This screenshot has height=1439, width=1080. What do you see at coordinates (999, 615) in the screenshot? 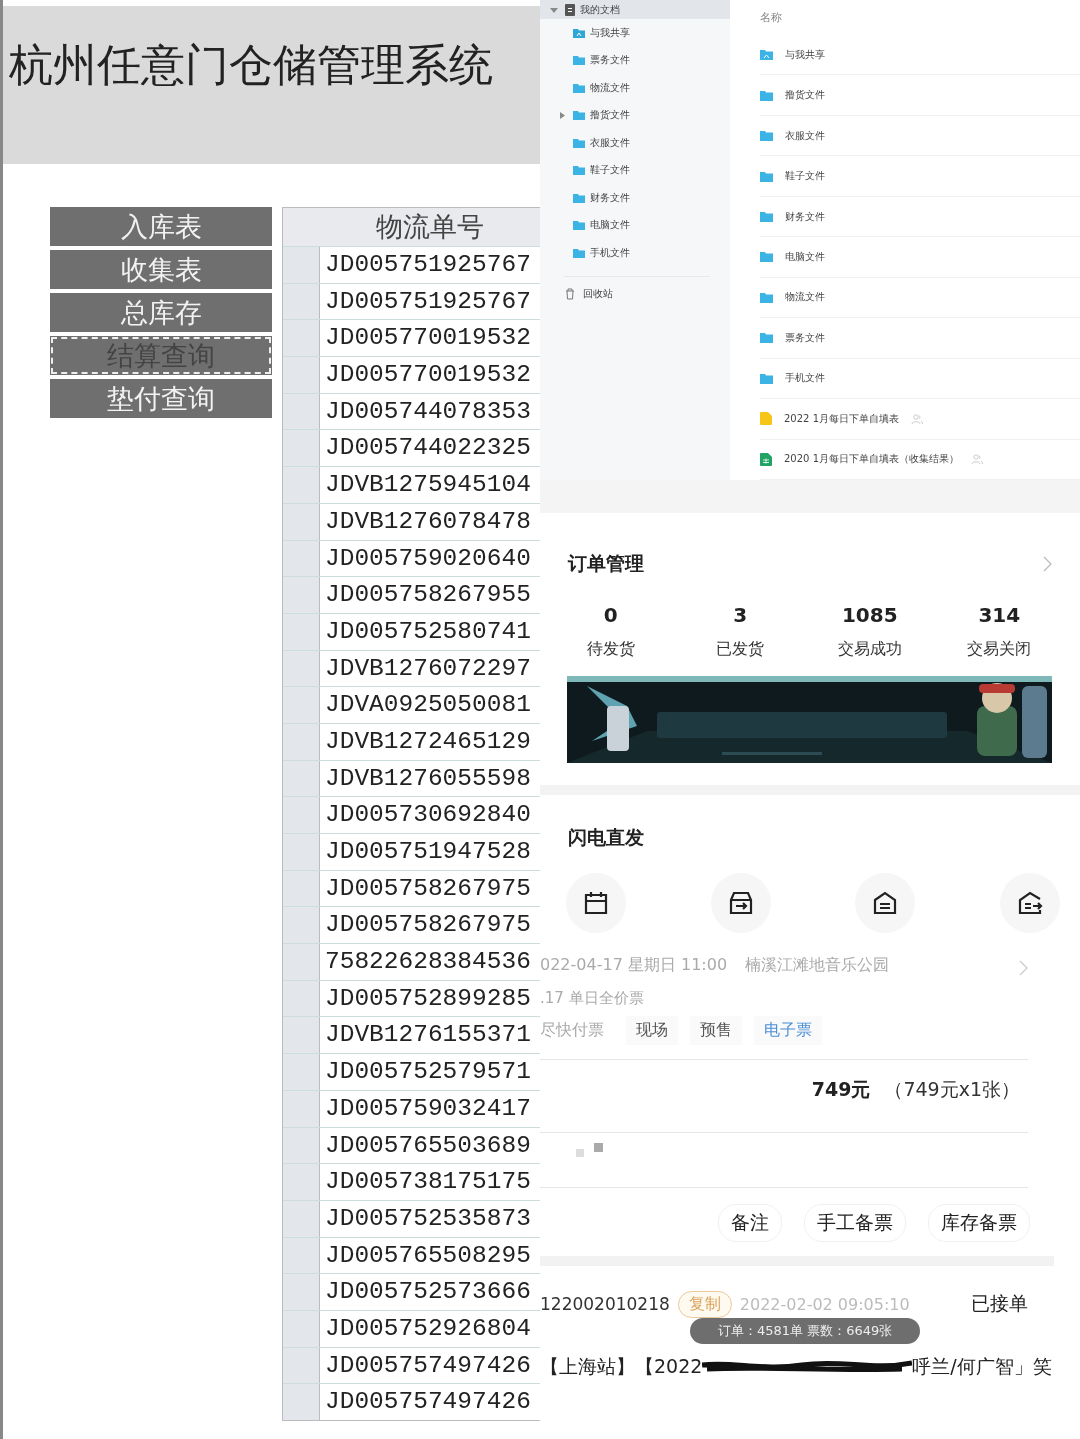
I see `stat-value: 314` at bounding box center [999, 615].